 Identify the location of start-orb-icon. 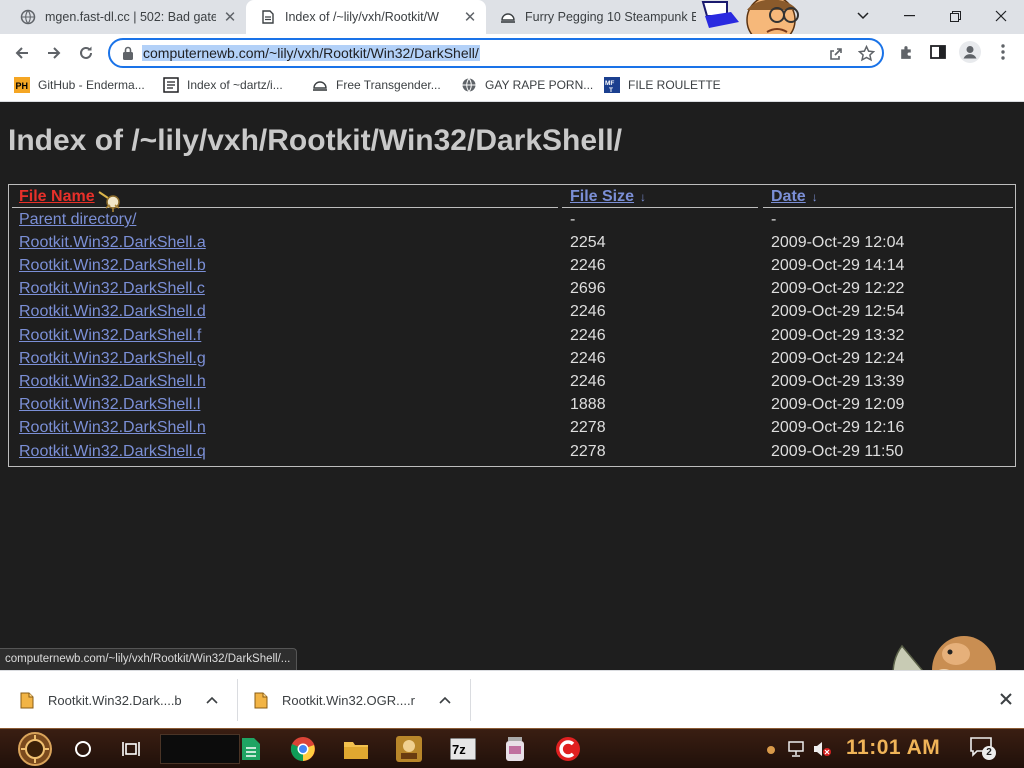
(35, 749).